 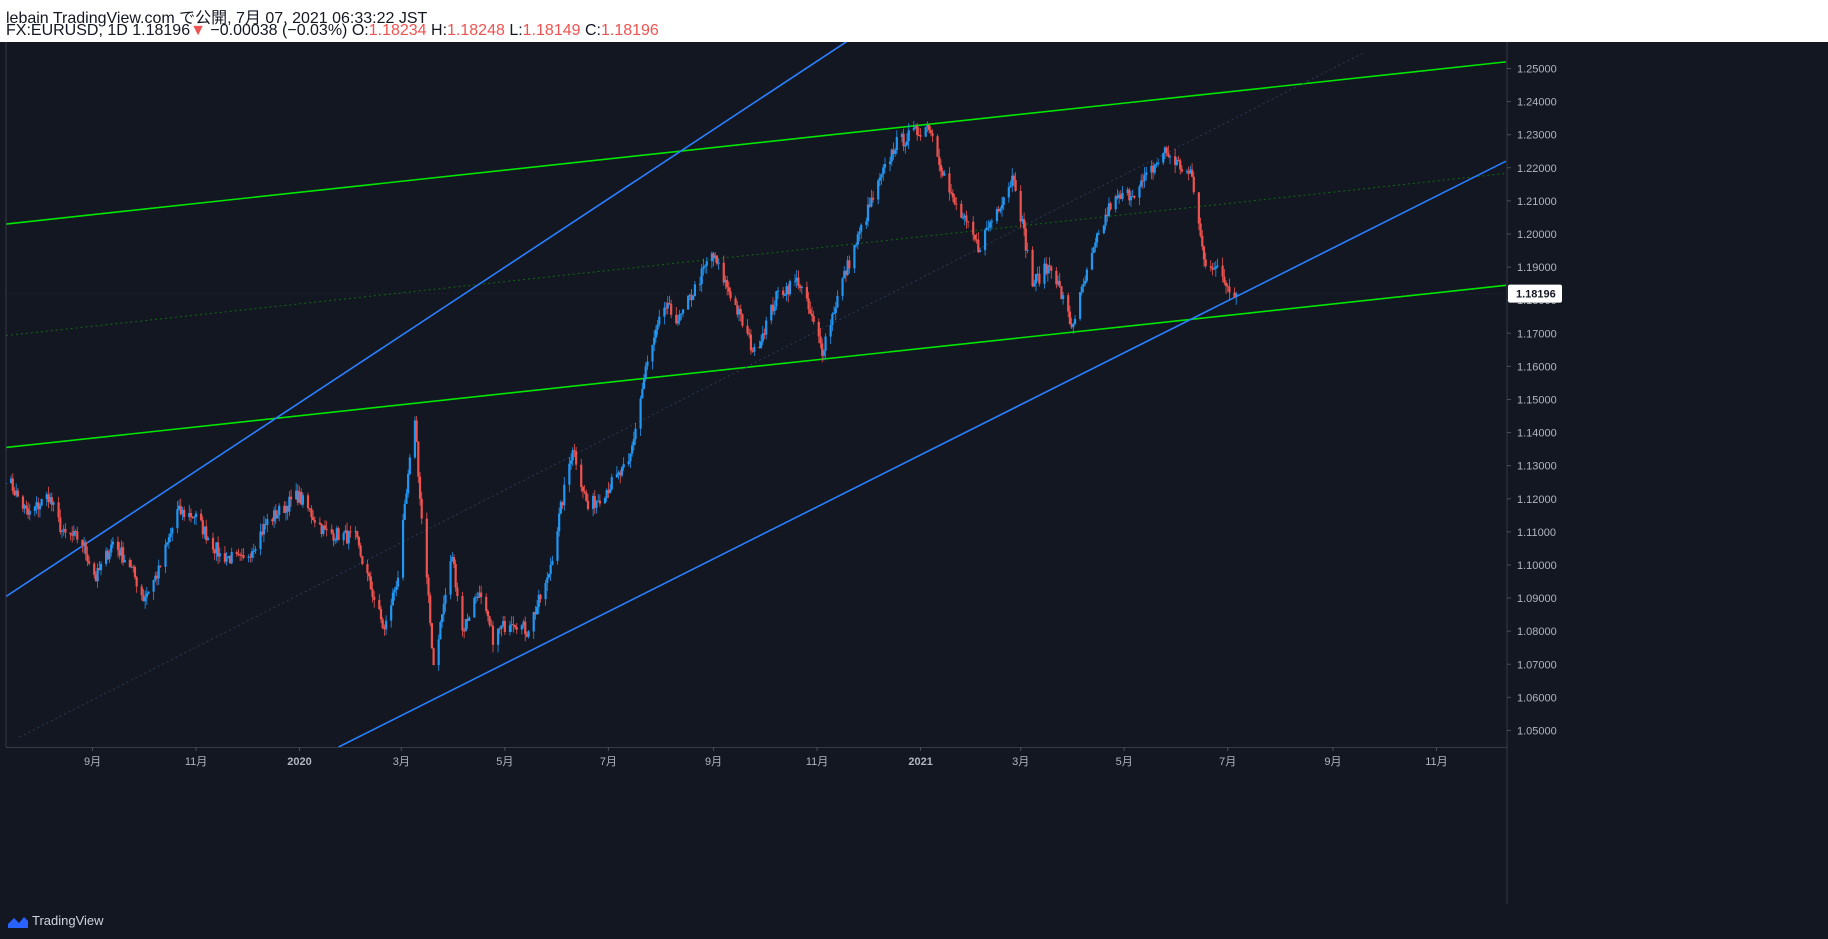 I want to click on price-tick-label: 1.16000, so click(x=1537, y=367).